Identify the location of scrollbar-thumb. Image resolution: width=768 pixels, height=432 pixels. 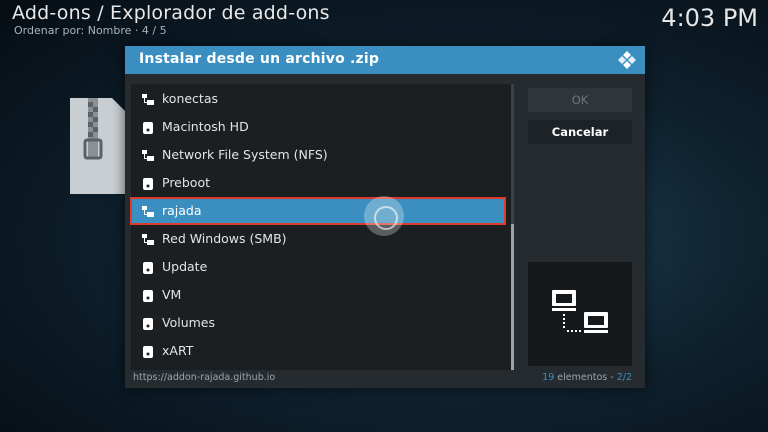
(512, 297).